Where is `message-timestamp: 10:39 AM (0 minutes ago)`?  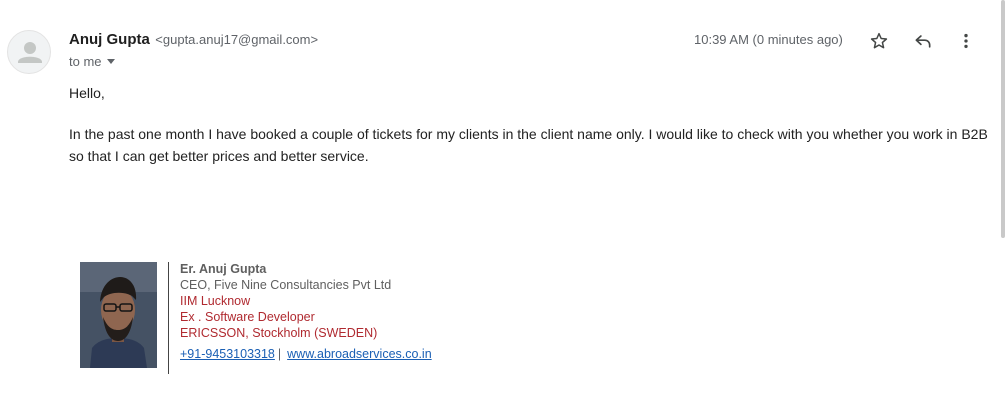
message-timestamp: 10:39 AM (0 minutes ago) is located at coordinates (768, 39).